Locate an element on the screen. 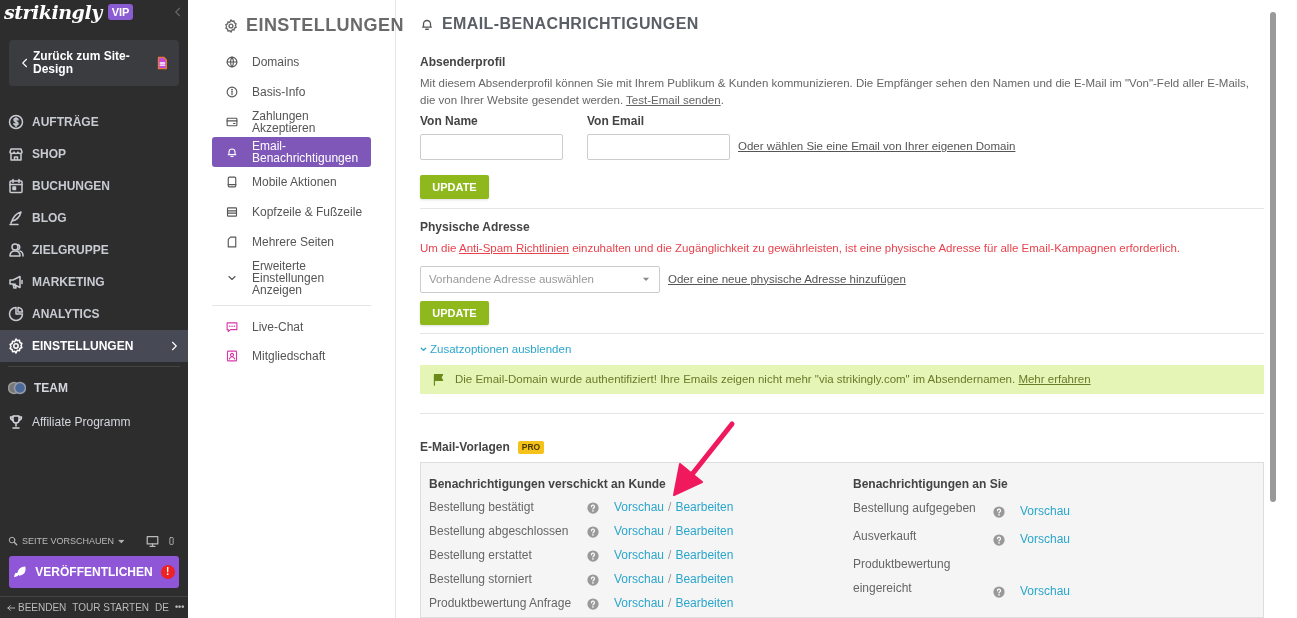 This screenshot has height=618, width=1297. sidebar-item: ZIELGRUPPE is located at coordinates (94, 250).